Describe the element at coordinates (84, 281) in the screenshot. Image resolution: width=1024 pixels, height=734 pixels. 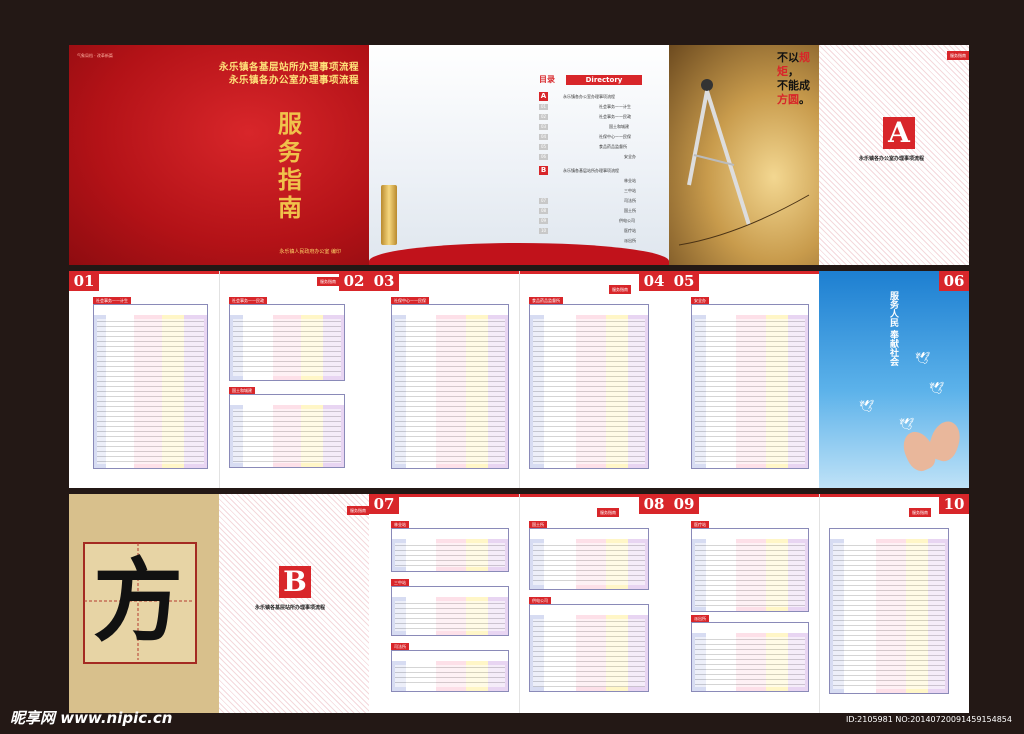
I see `page-number: 01` at that location.